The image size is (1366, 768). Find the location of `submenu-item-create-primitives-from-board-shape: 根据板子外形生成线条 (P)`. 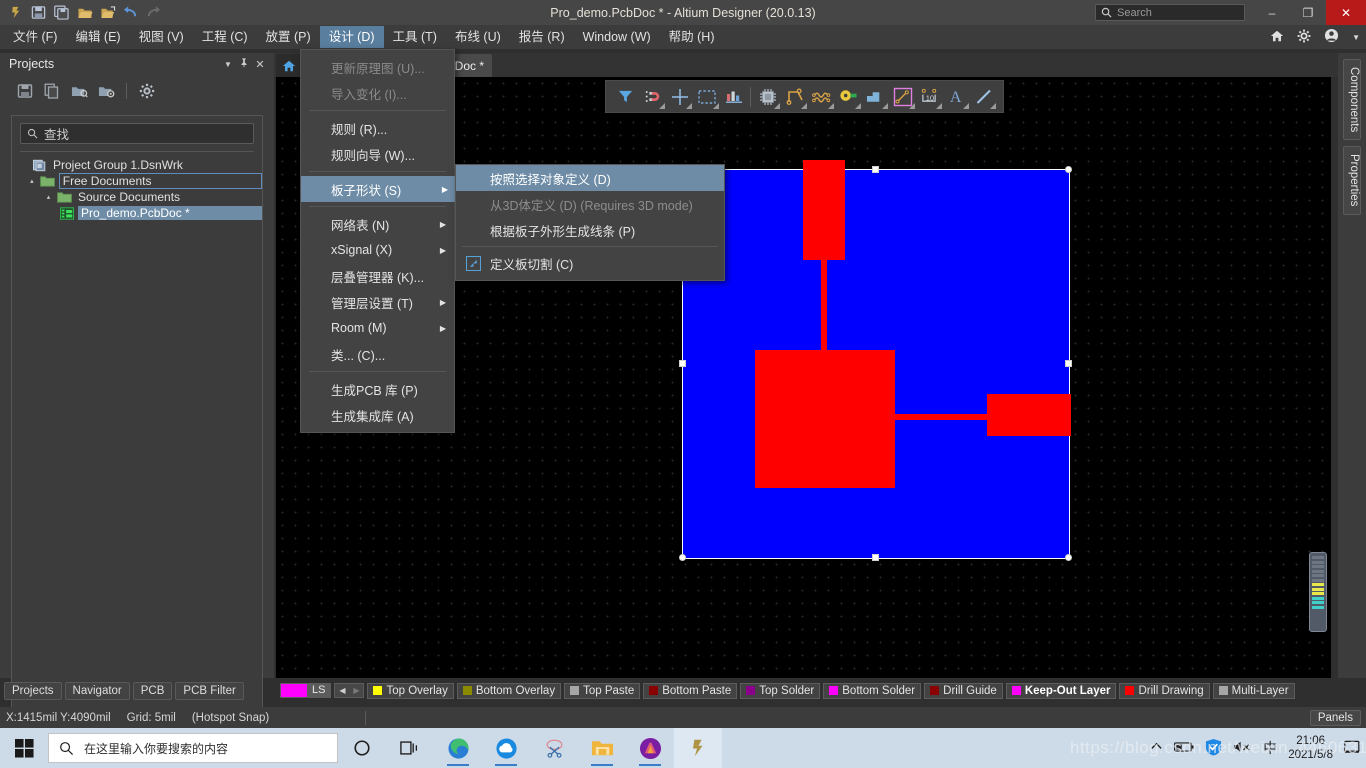

submenu-item-create-primitives-from-board-shape: 根据板子外形生成线条 (P) is located at coordinates (590, 230).